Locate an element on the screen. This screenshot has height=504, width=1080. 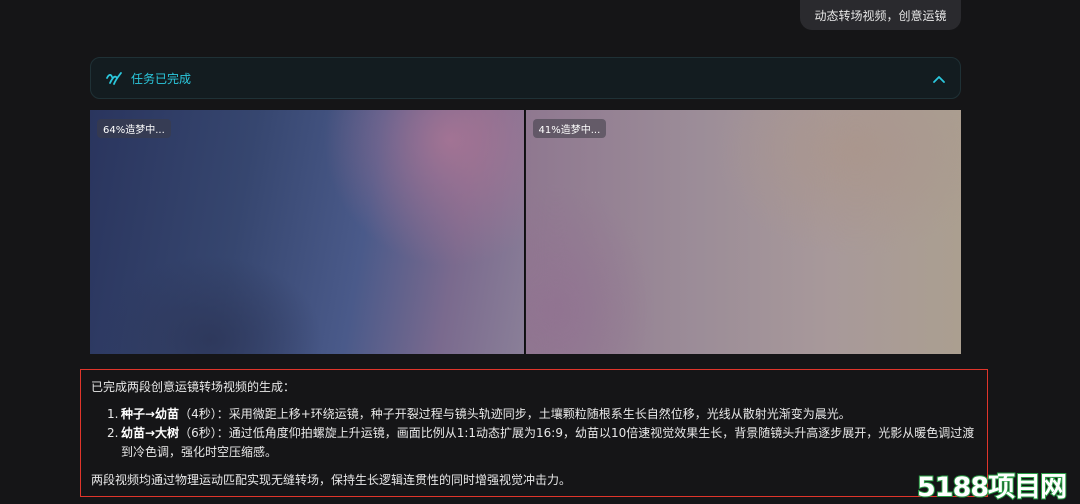
chevron-up-icon is located at coordinates (939, 79).